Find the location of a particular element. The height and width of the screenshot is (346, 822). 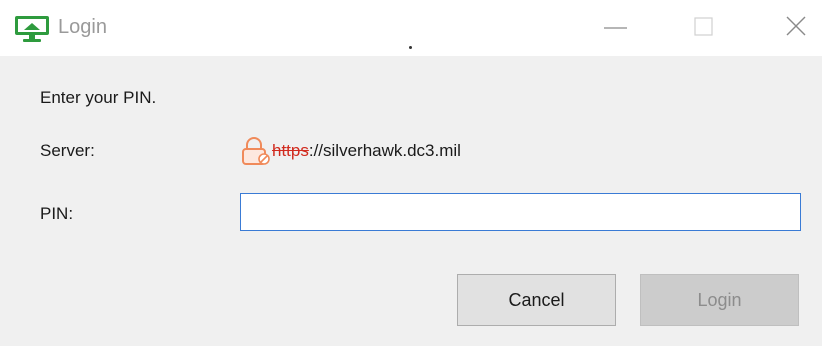

monitor-app-icon is located at coordinates (32, 29).